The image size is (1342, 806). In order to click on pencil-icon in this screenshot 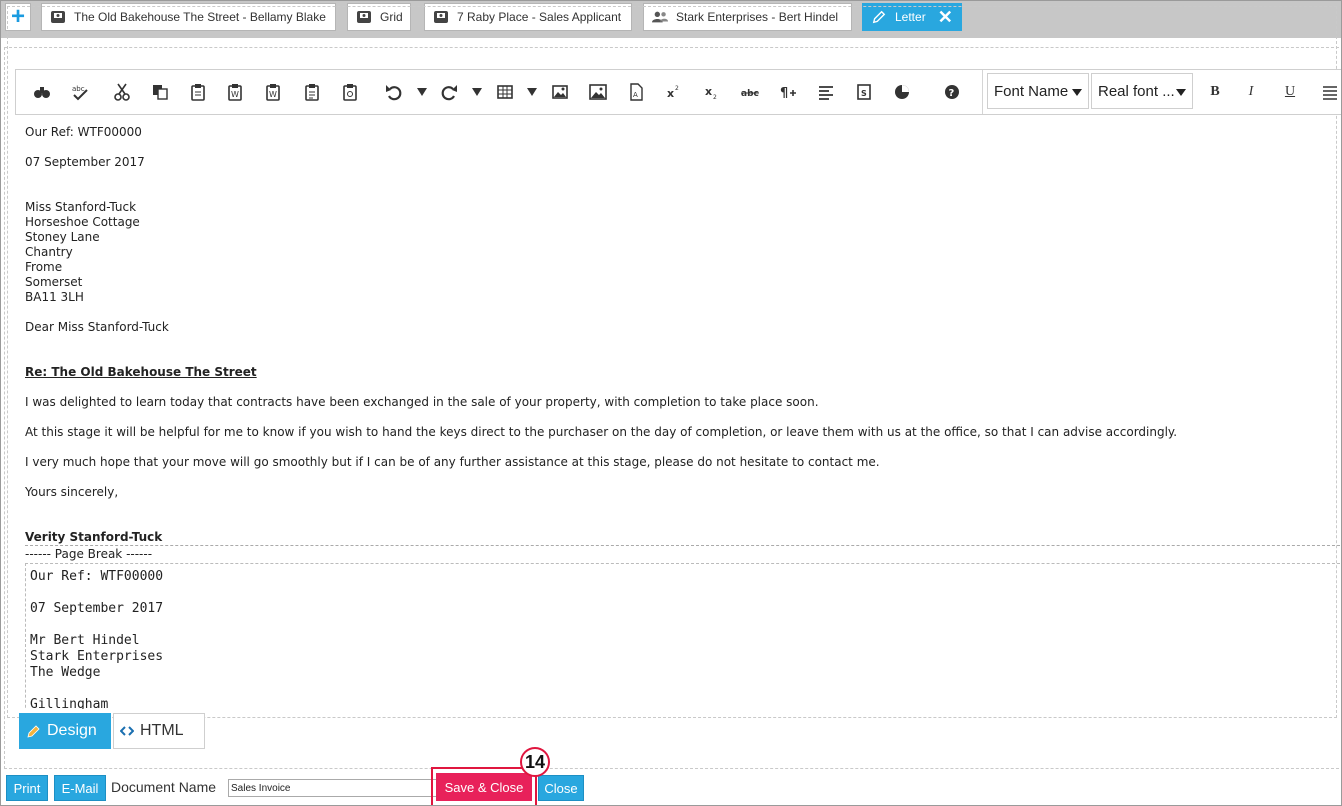, I will do `click(33, 731)`.